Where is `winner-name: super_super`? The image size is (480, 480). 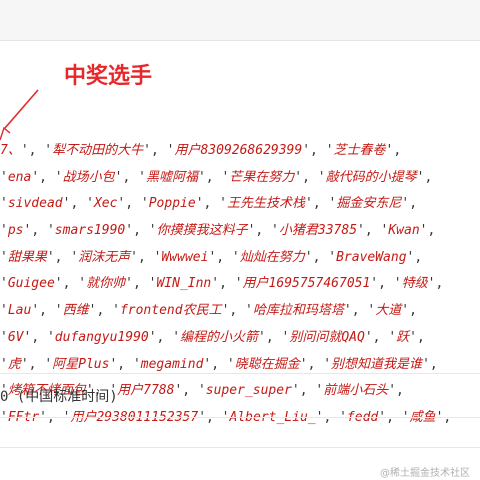
winner-name: super_super is located at coordinates (248, 391).